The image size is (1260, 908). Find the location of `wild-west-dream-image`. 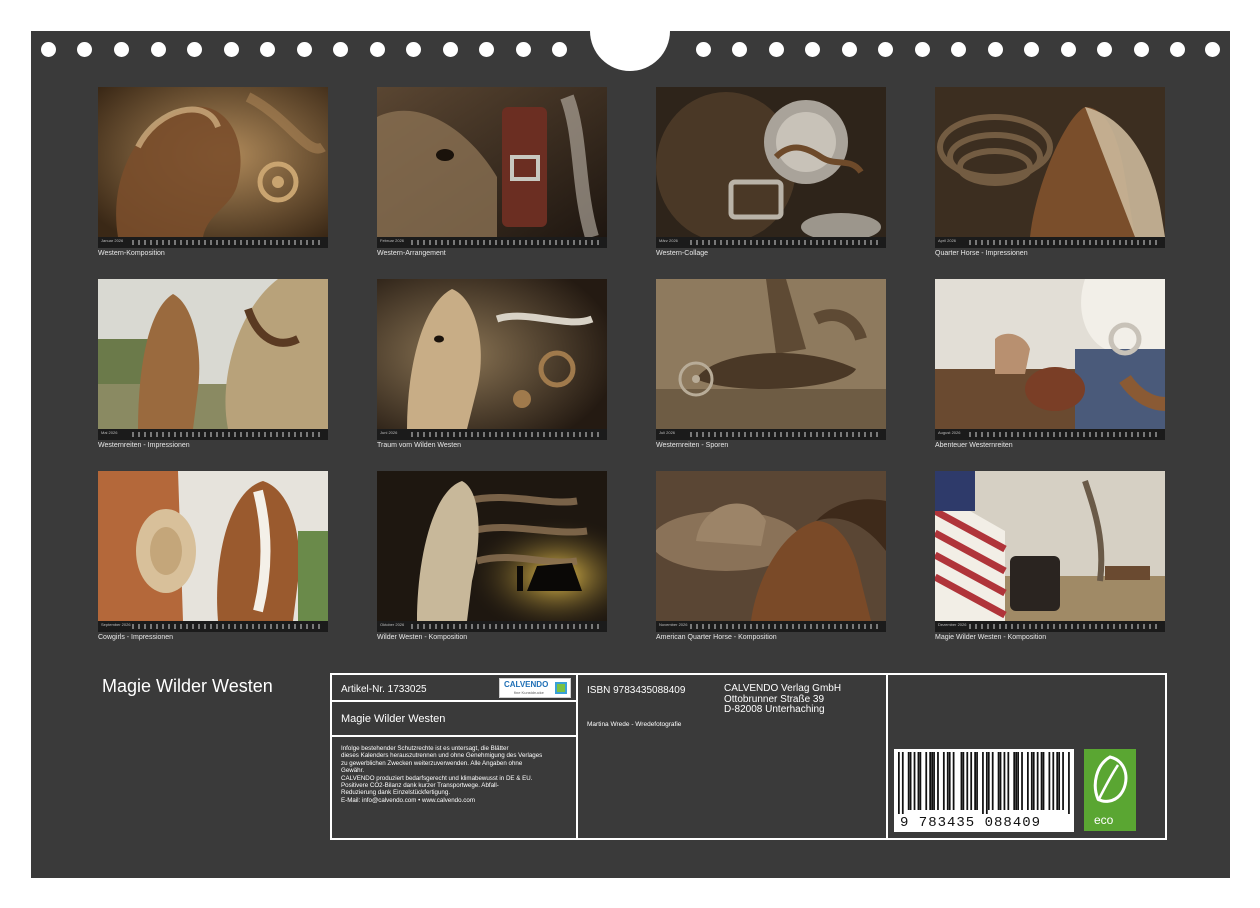

wild-west-dream-image is located at coordinates (492, 354).